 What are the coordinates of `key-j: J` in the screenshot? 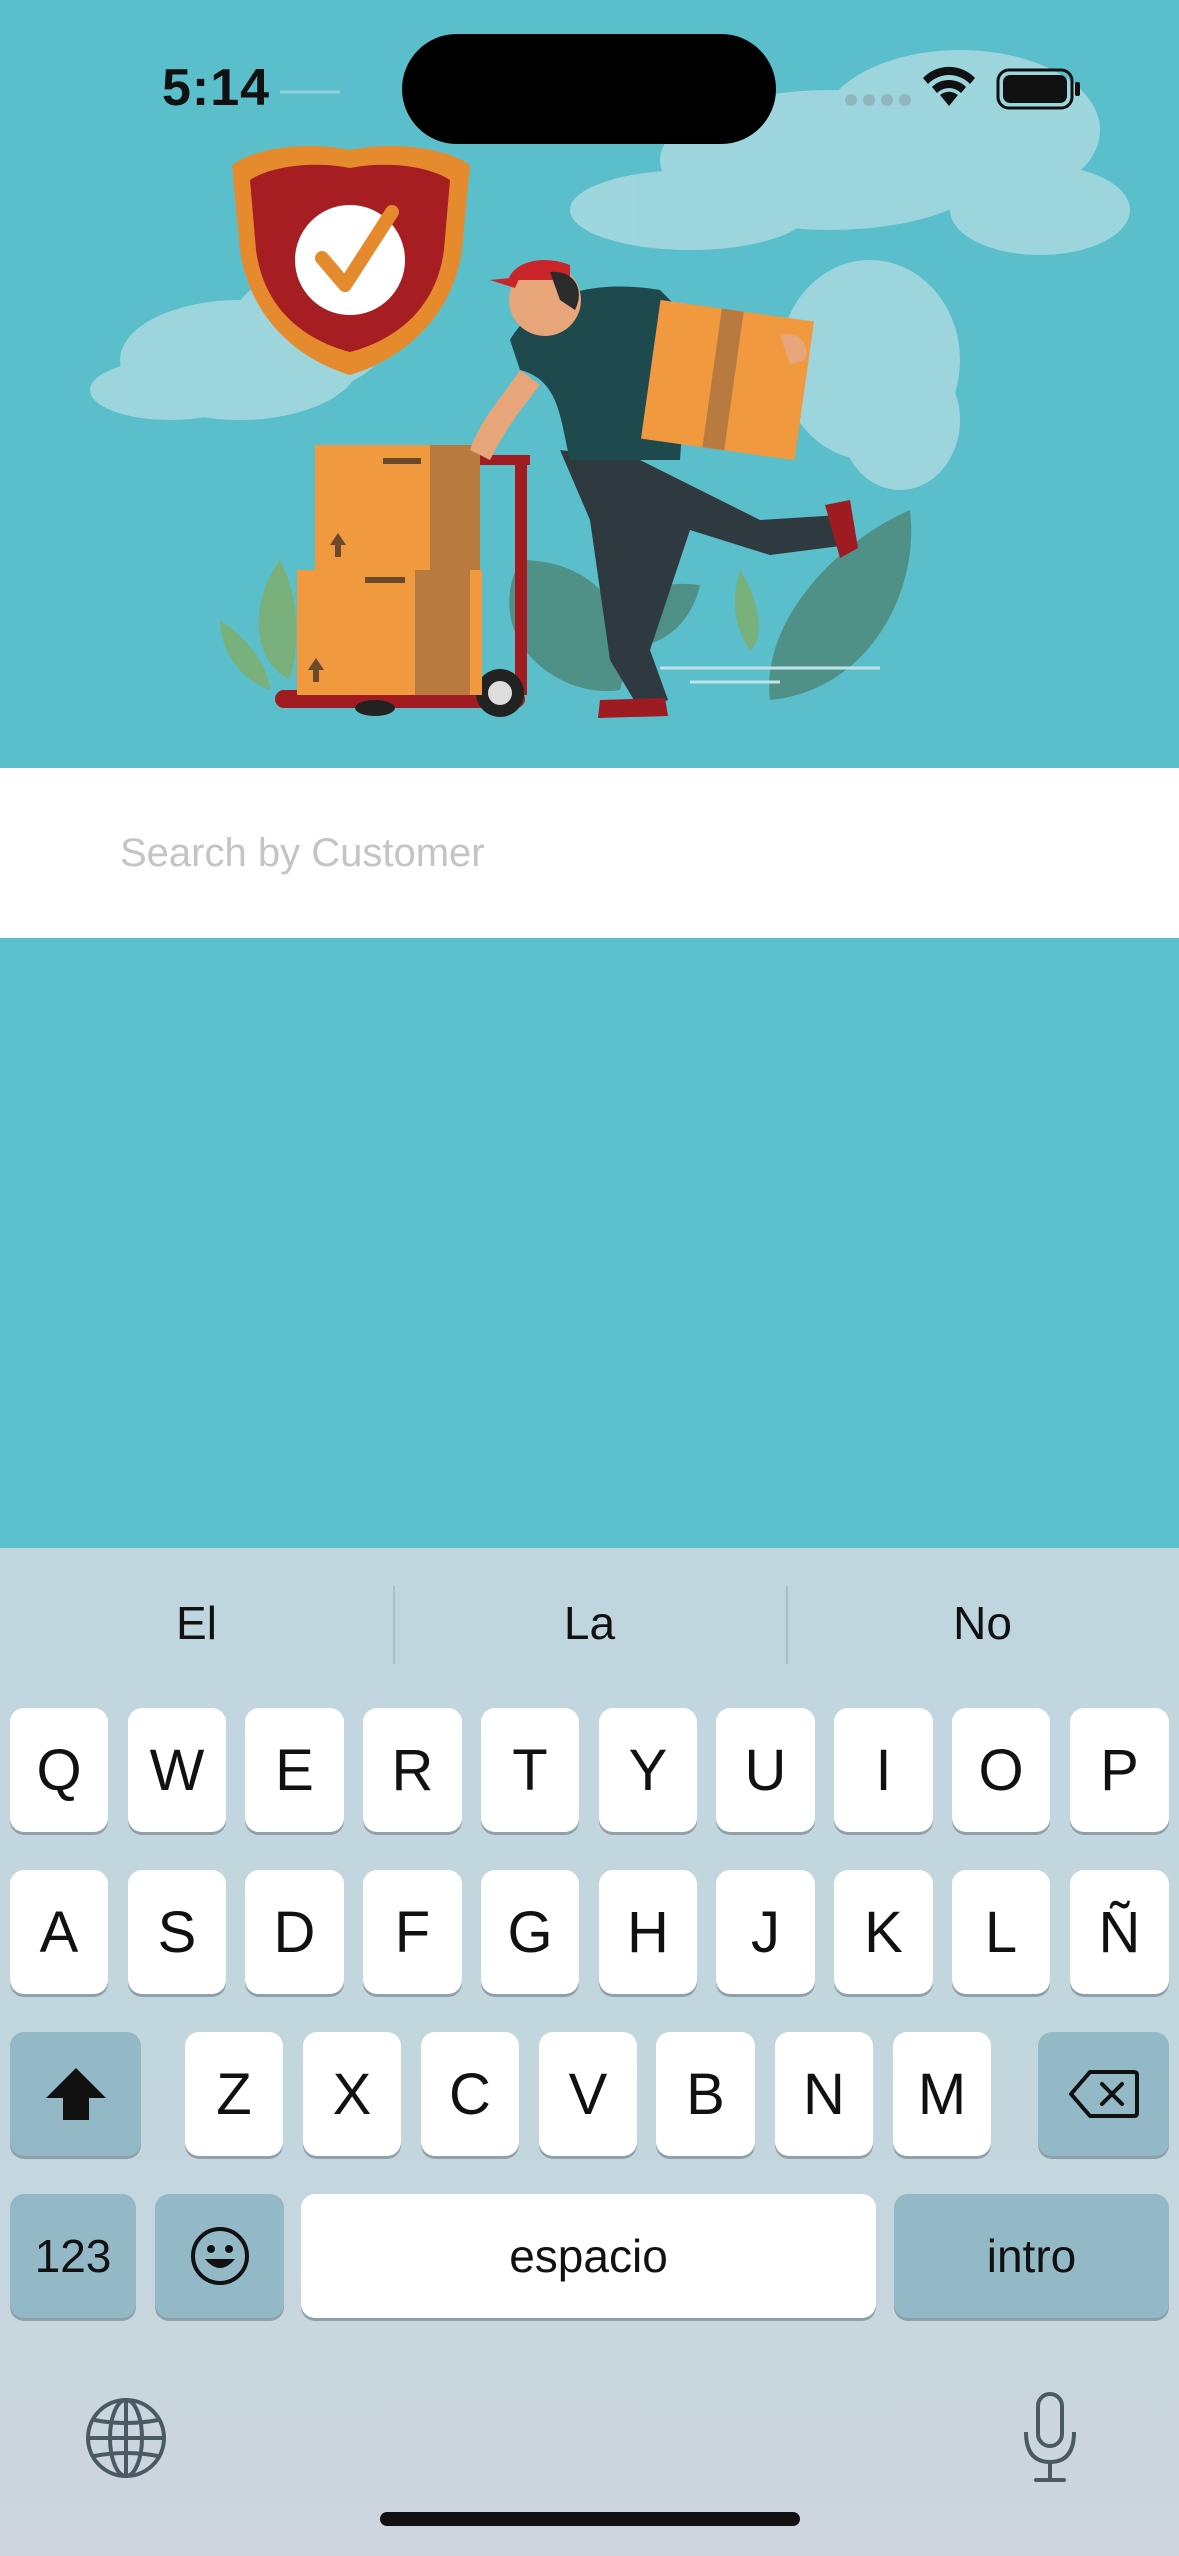 It's located at (765, 1932).